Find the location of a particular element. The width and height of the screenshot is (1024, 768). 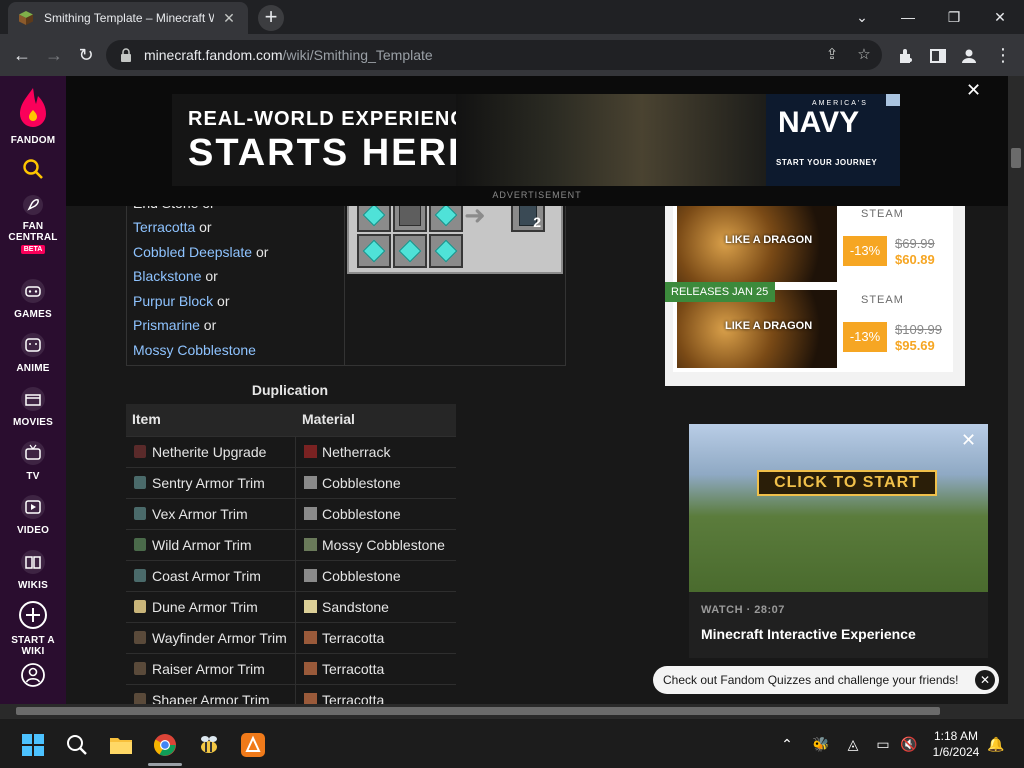

item-cell: Vex Armor Trim is located at coordinates (211, 514).